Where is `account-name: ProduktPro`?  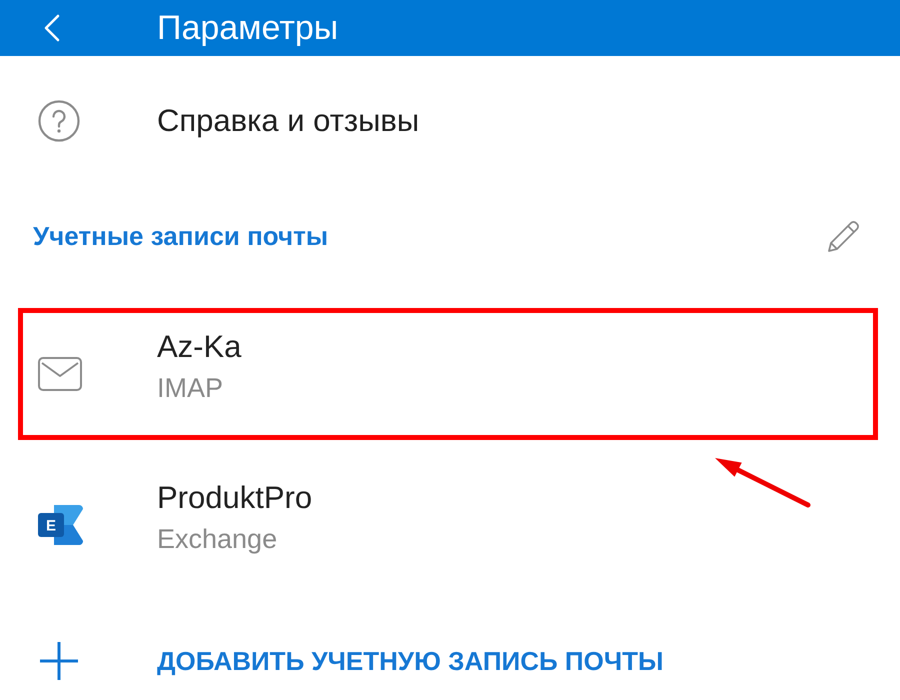
account-name: ProduktPro is located at coordinates (234, 498).